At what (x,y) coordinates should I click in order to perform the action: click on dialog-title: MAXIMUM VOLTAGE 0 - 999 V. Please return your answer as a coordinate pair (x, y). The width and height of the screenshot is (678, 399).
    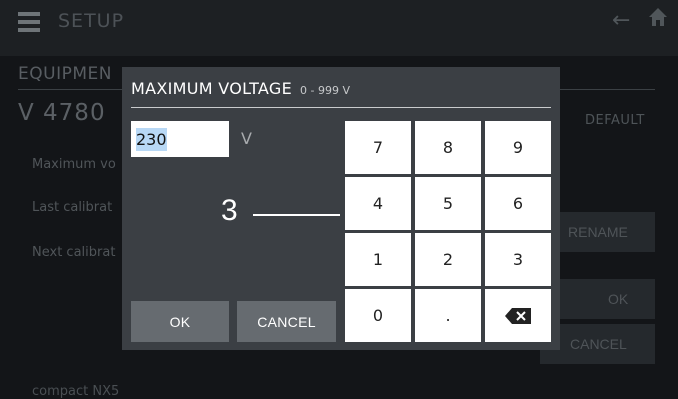
    Looking at the image, I should click on (240, 88).